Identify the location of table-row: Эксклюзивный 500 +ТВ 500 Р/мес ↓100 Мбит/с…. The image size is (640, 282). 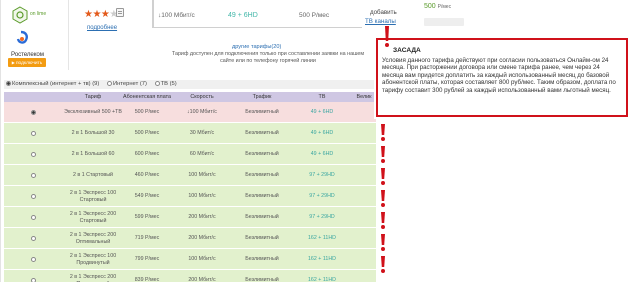
(190, 112).